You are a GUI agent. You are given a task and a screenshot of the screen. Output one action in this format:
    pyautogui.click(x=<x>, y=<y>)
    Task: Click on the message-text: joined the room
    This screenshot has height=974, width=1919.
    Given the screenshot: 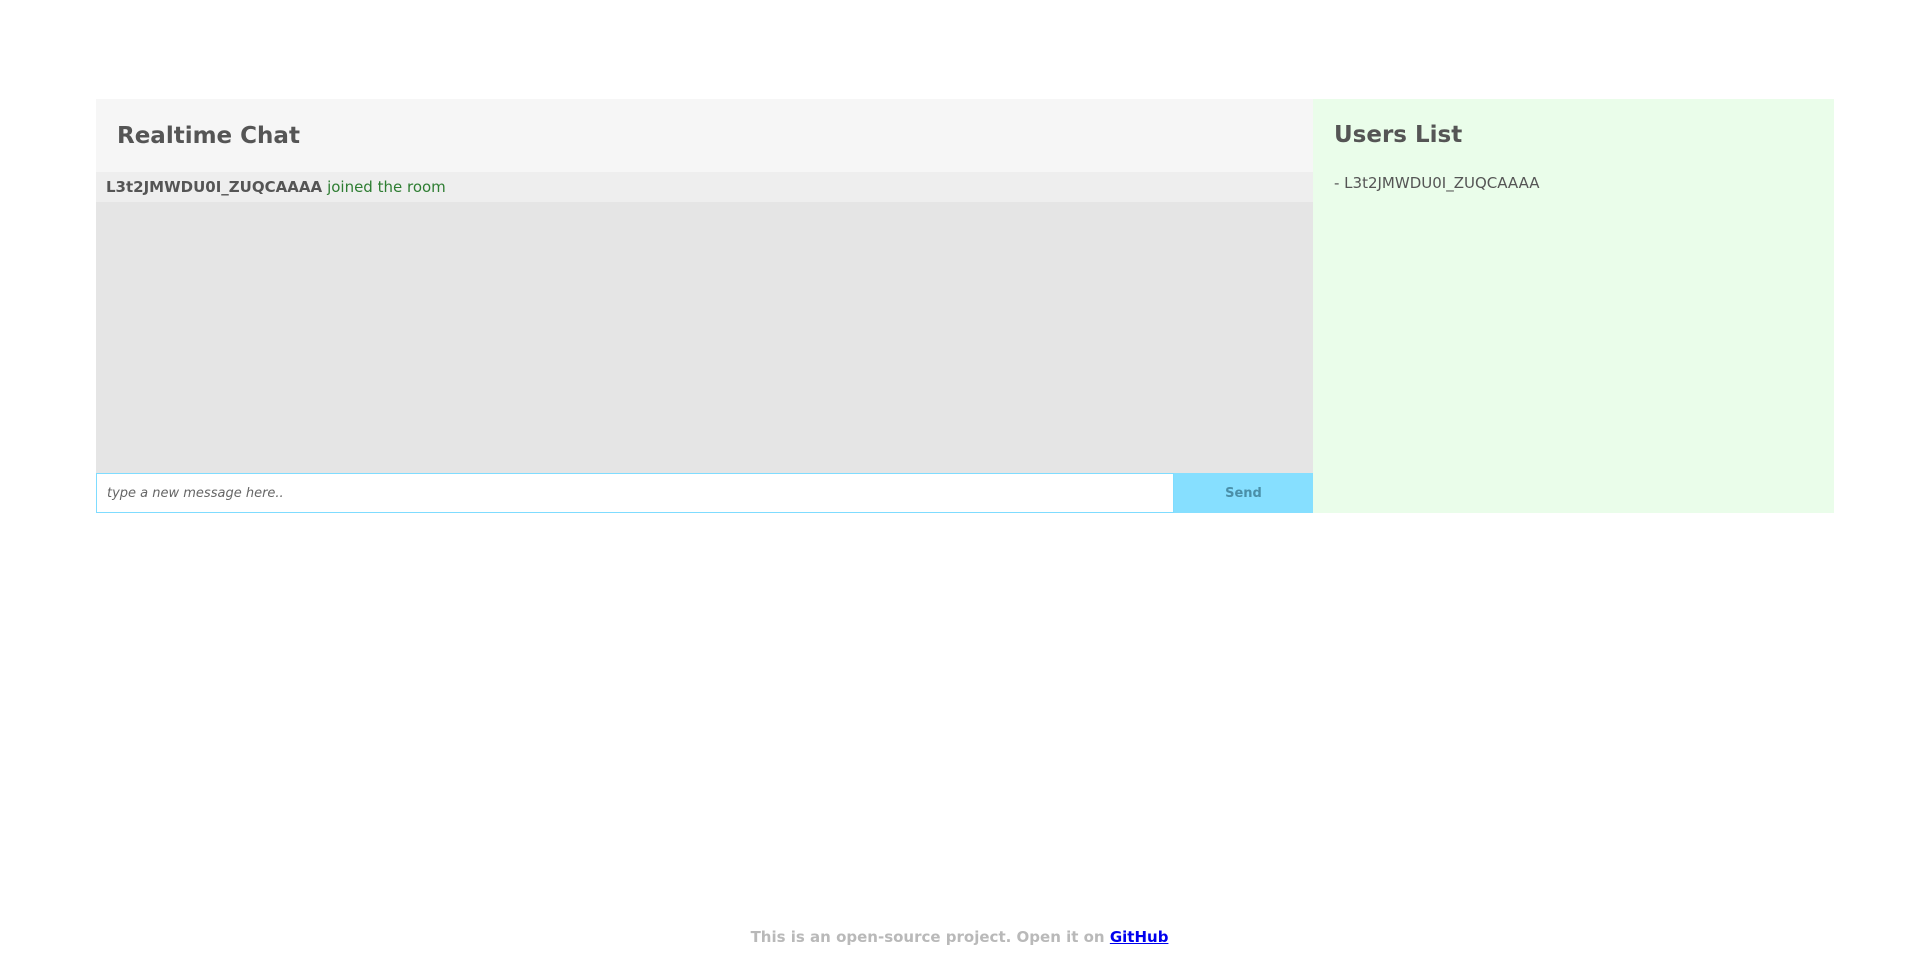 What is the action you would take?
    pyautogui.click(x=386, y=187)
    